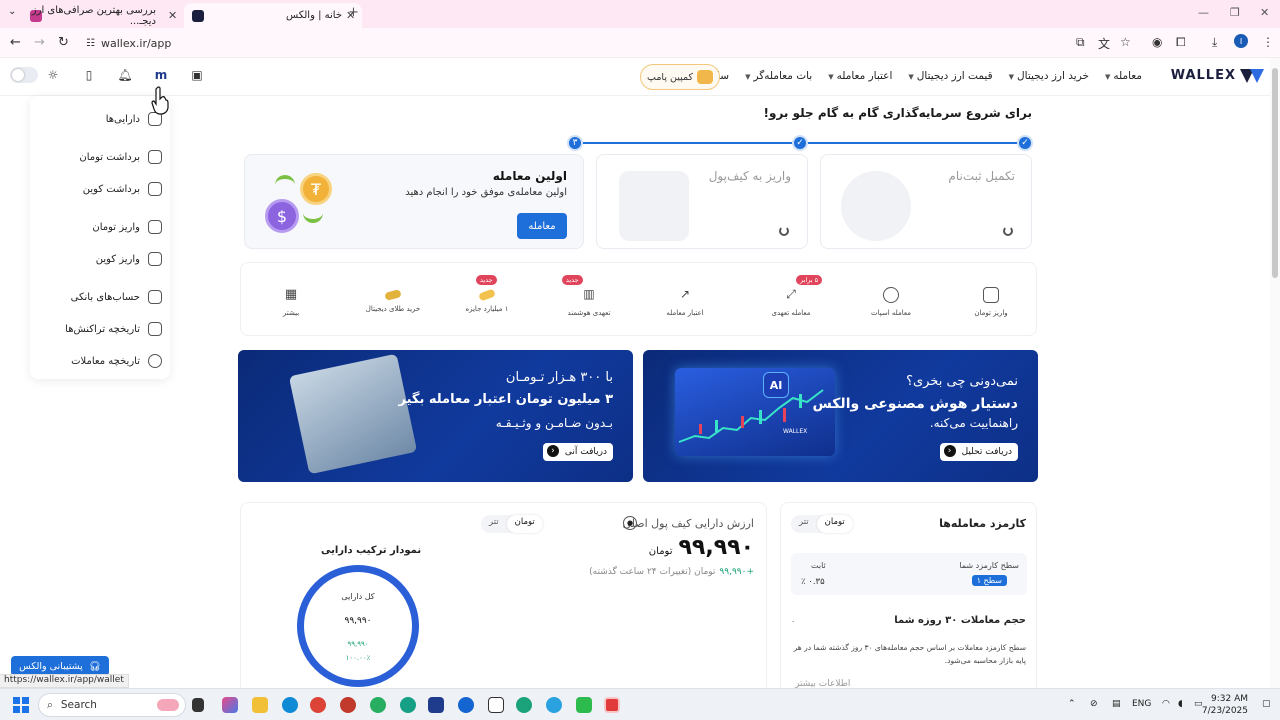 Image resolution: width=1280 pixels, height=720 pixels. Describe the element at coordinates (15, 42) in the screenshot. I see `back-icon: ←` at that location.